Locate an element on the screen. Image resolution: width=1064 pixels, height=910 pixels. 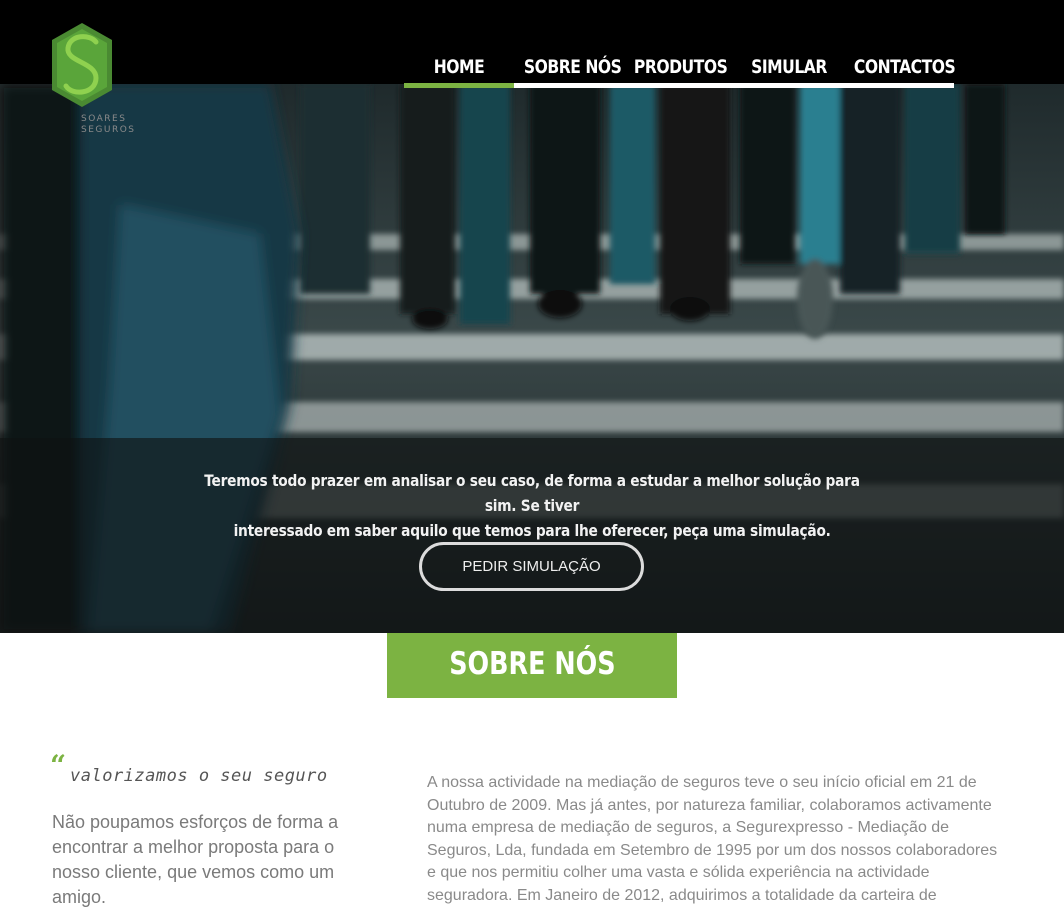
nav-item-contactos: CONTACTOS is located at coordinates (905, 68).